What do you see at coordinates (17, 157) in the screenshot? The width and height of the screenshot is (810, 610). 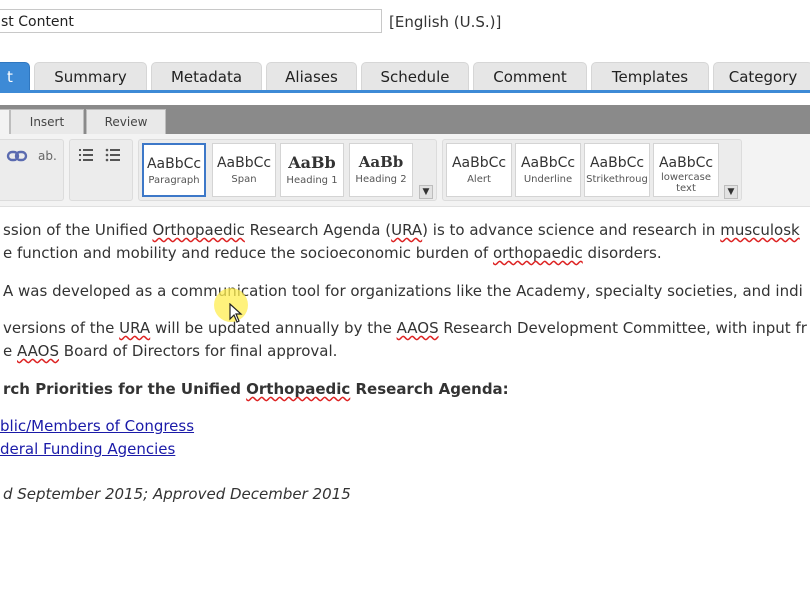 I see `link-icon` at bounding box center [17, 157].